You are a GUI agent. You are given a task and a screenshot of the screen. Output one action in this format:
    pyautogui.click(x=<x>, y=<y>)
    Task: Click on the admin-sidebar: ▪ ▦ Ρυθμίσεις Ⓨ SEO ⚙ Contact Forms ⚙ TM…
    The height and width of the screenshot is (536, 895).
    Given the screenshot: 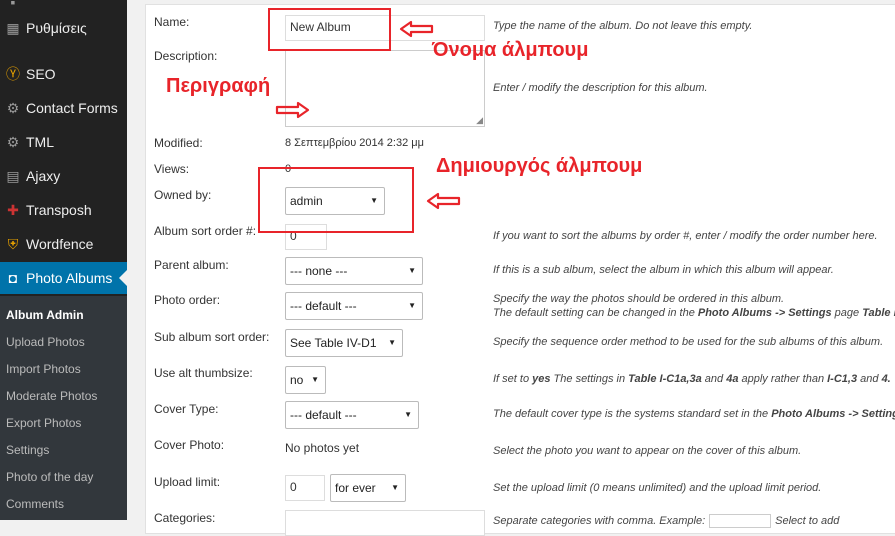 What is the action you would take?
    pyautogui.click(x=63, y=260)
    